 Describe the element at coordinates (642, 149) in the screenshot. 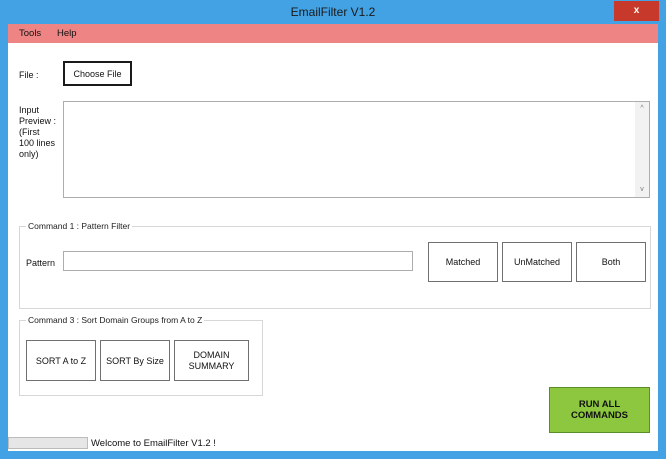

I see `preview-scrollbar: ^ v` at that location.